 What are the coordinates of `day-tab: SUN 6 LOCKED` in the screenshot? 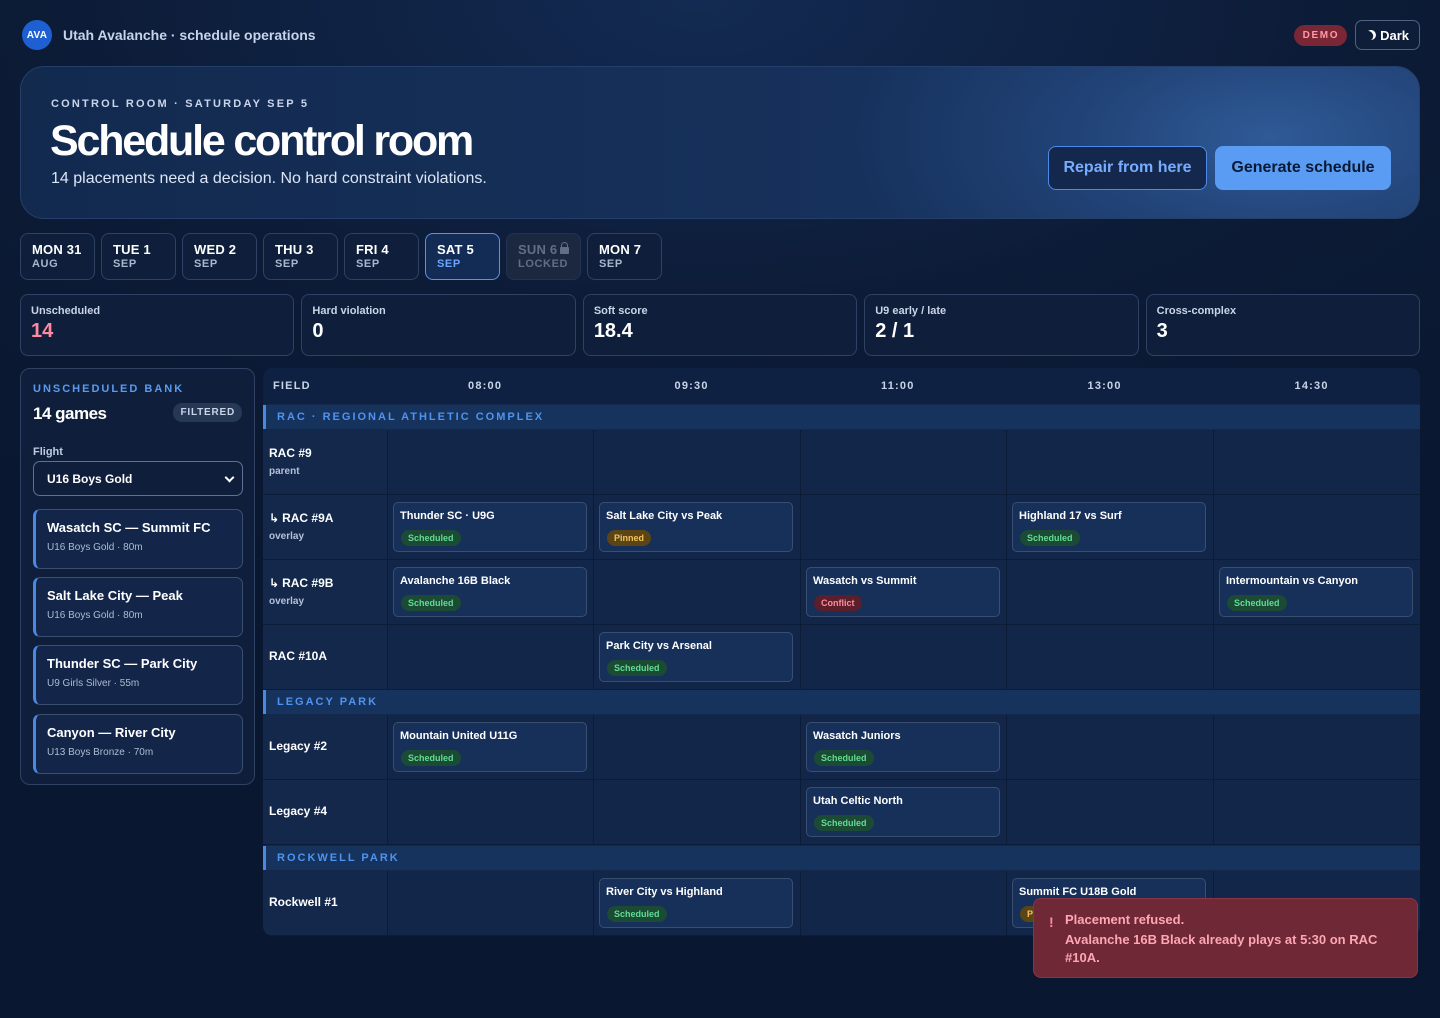 It's located at (543, 256).